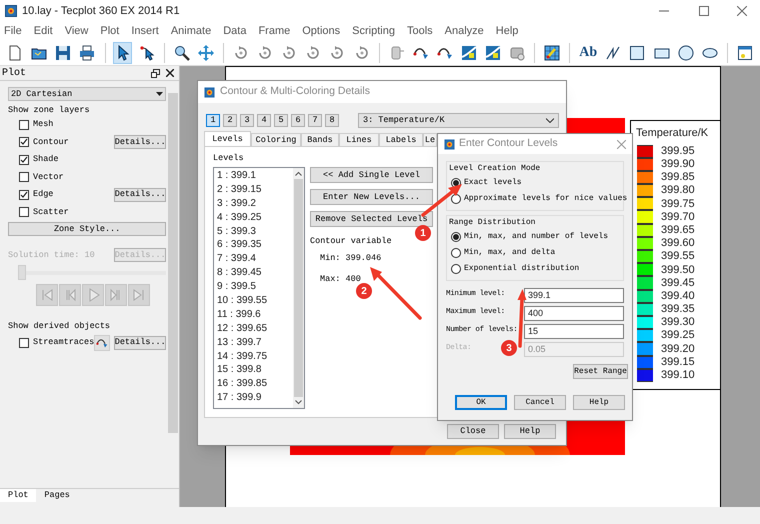 The width and height of the screenshot is (760, 524). I want to click on scroll-down-icon, so click(298, 402).